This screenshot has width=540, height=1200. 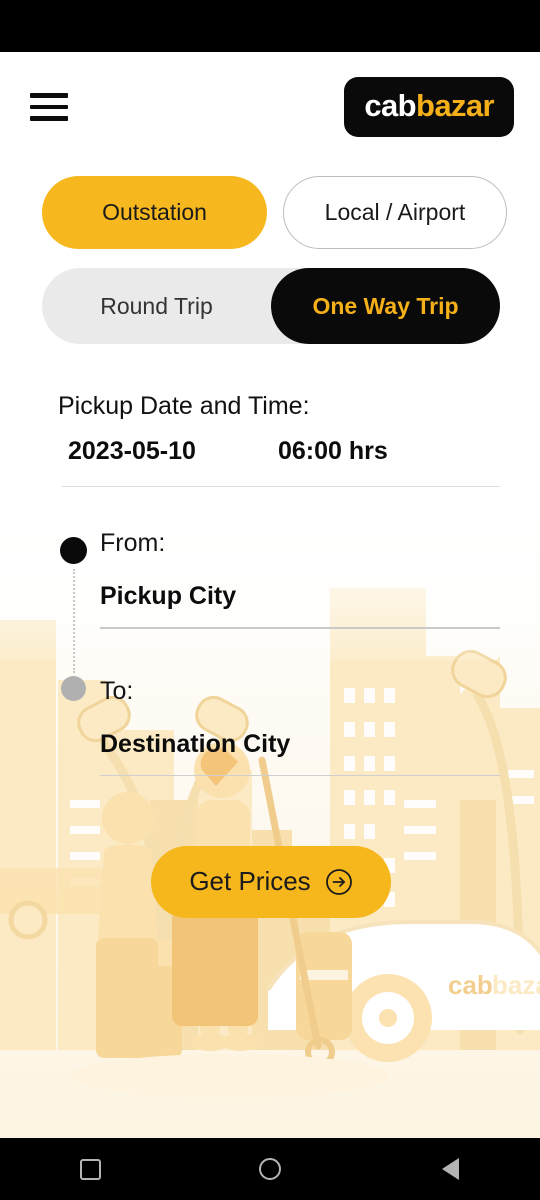 I want to click on destination-dot-icon, so click(x=73, y=689).